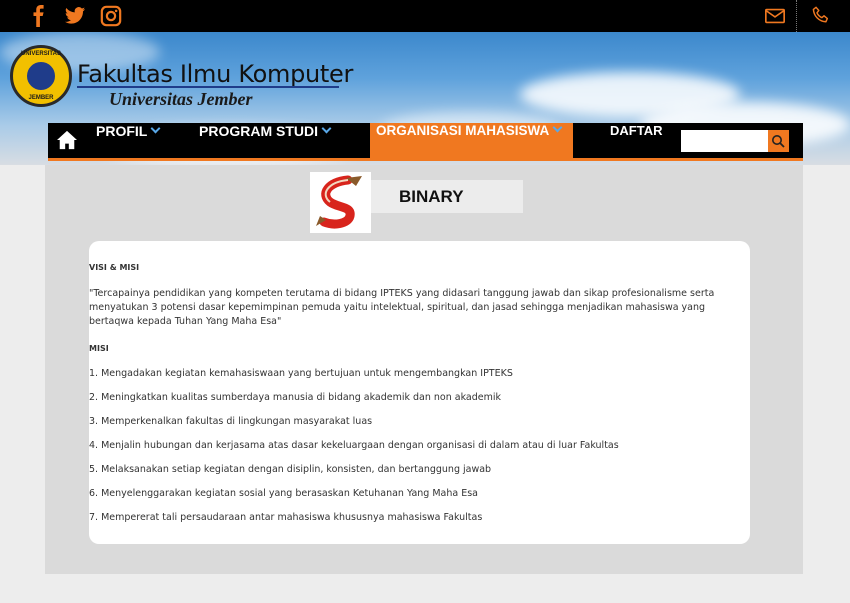 Image resolution: width=850 pixels, height=603 pixels. Describe the element at coordinates (75, 16) in the screenshot. I see `twitter-icon` at that location.